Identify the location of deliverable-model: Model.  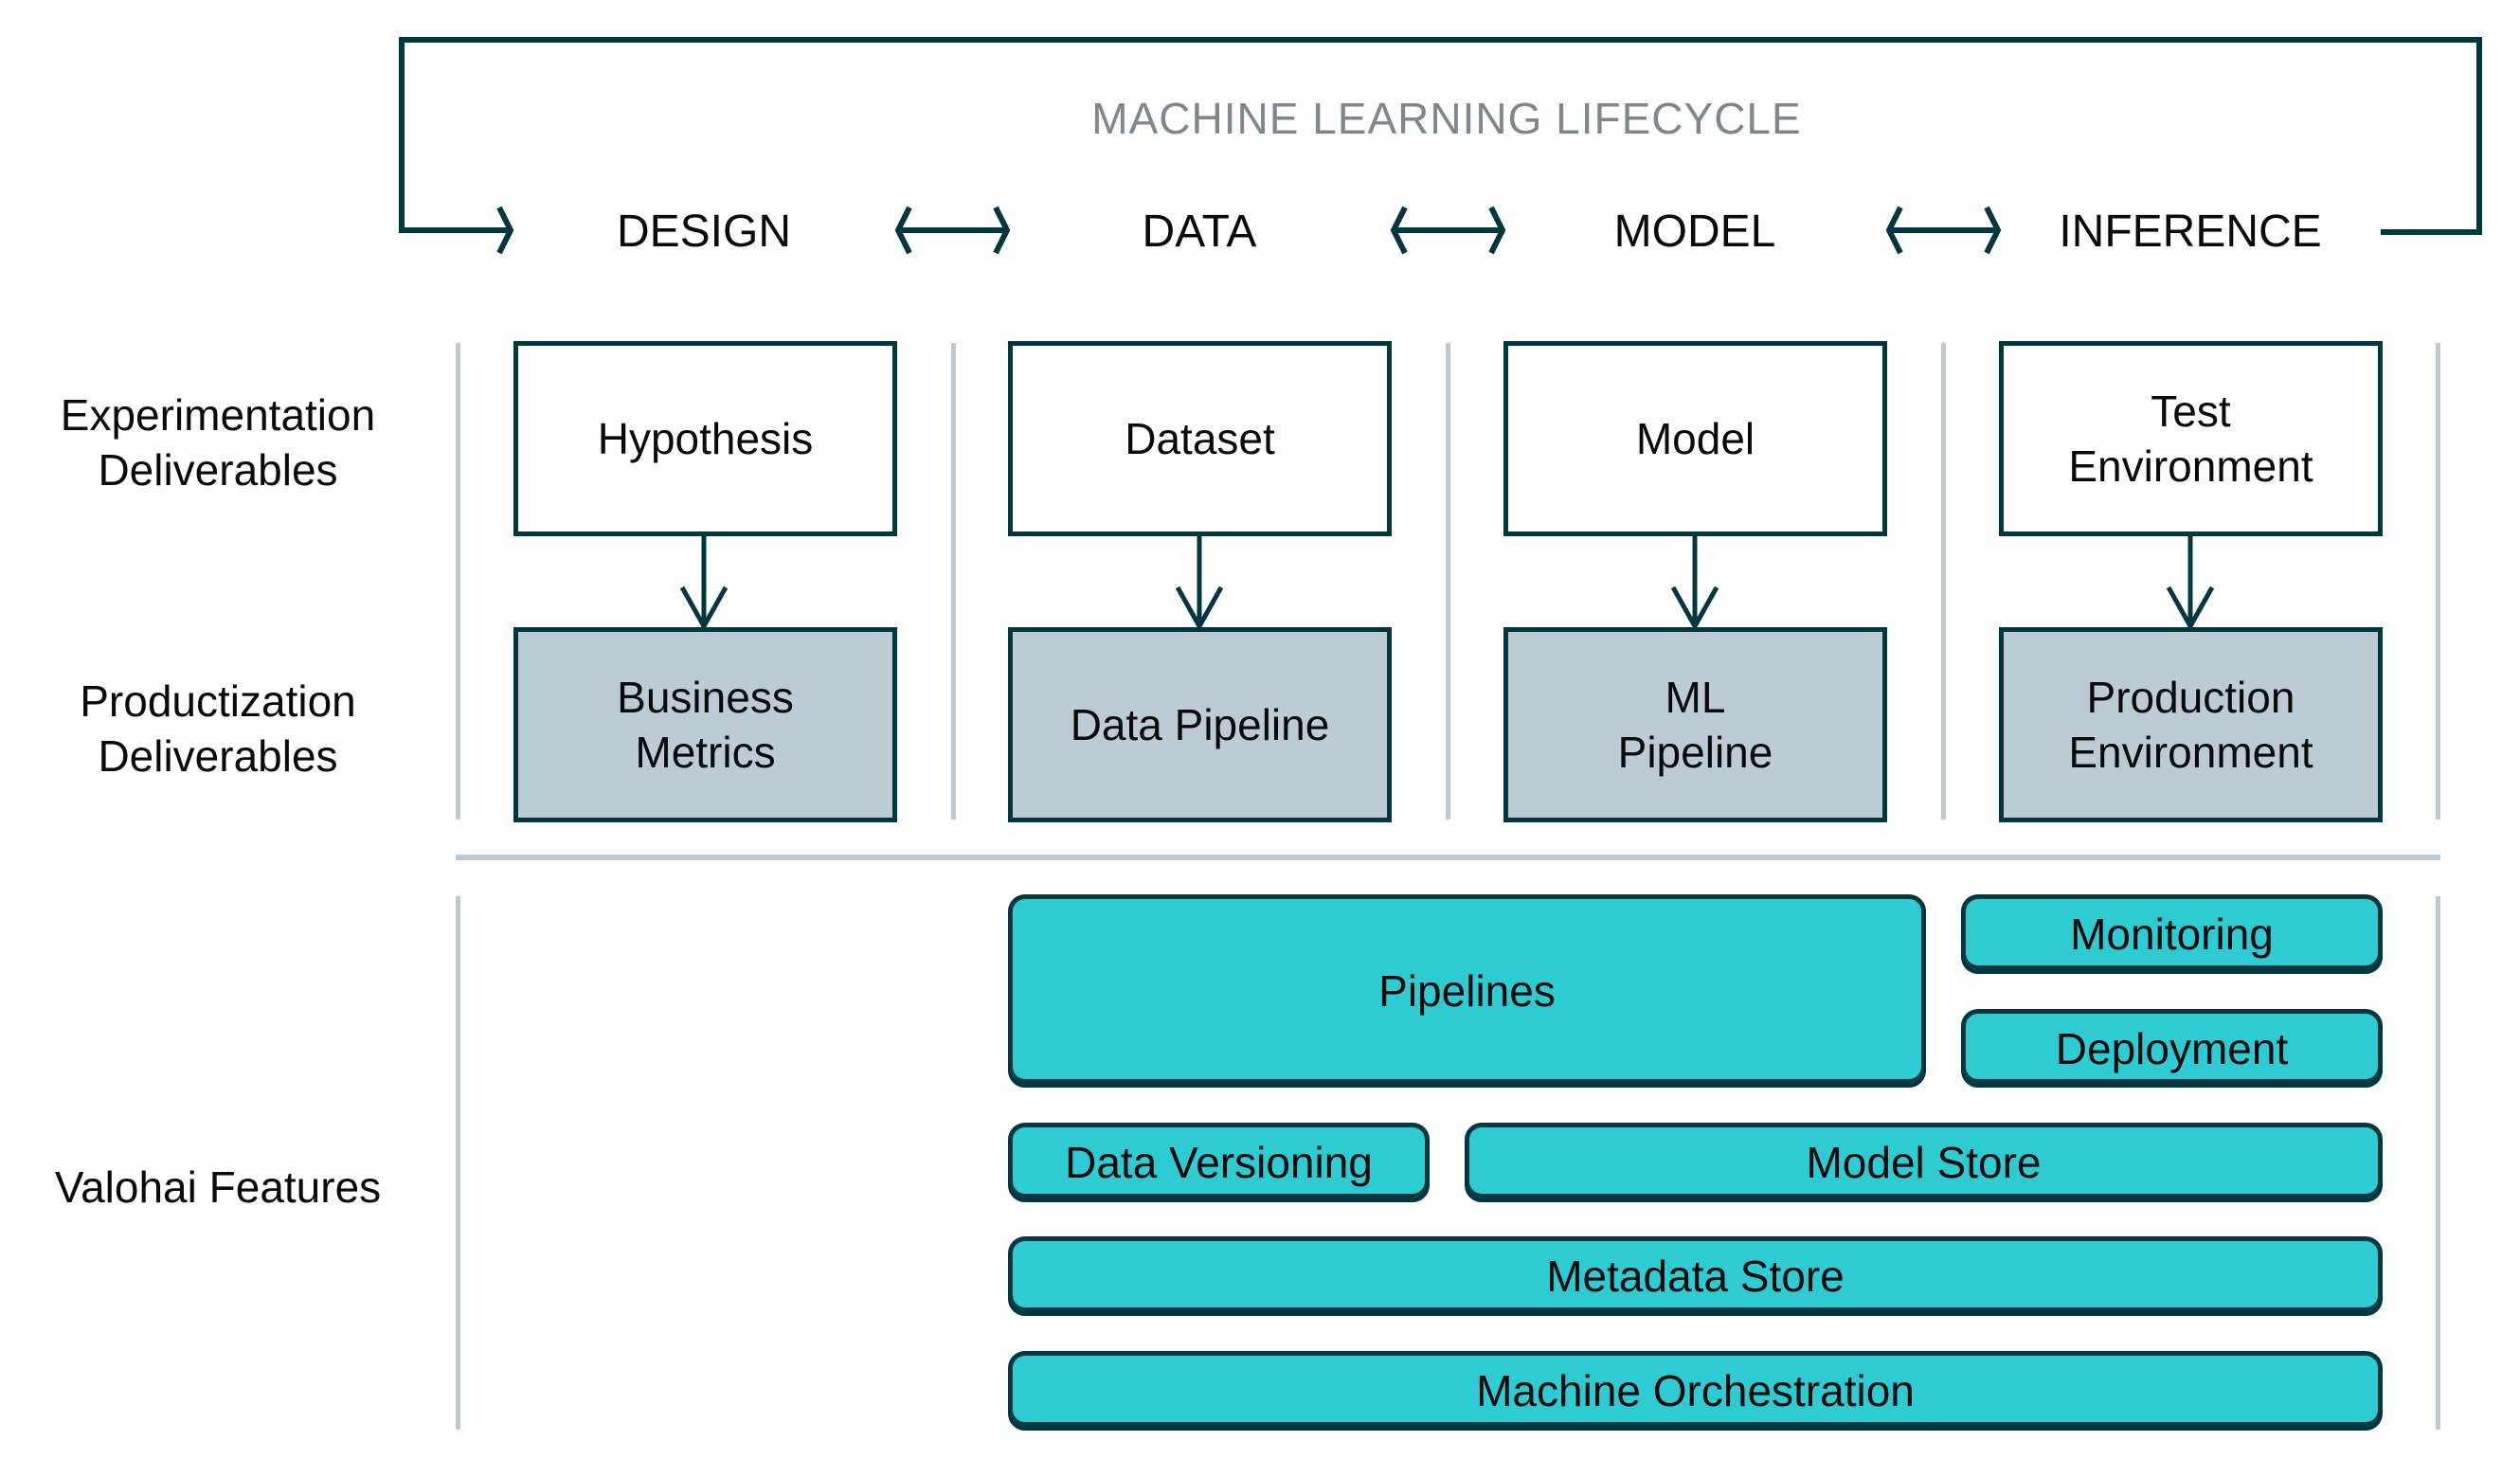
(1695, 438).